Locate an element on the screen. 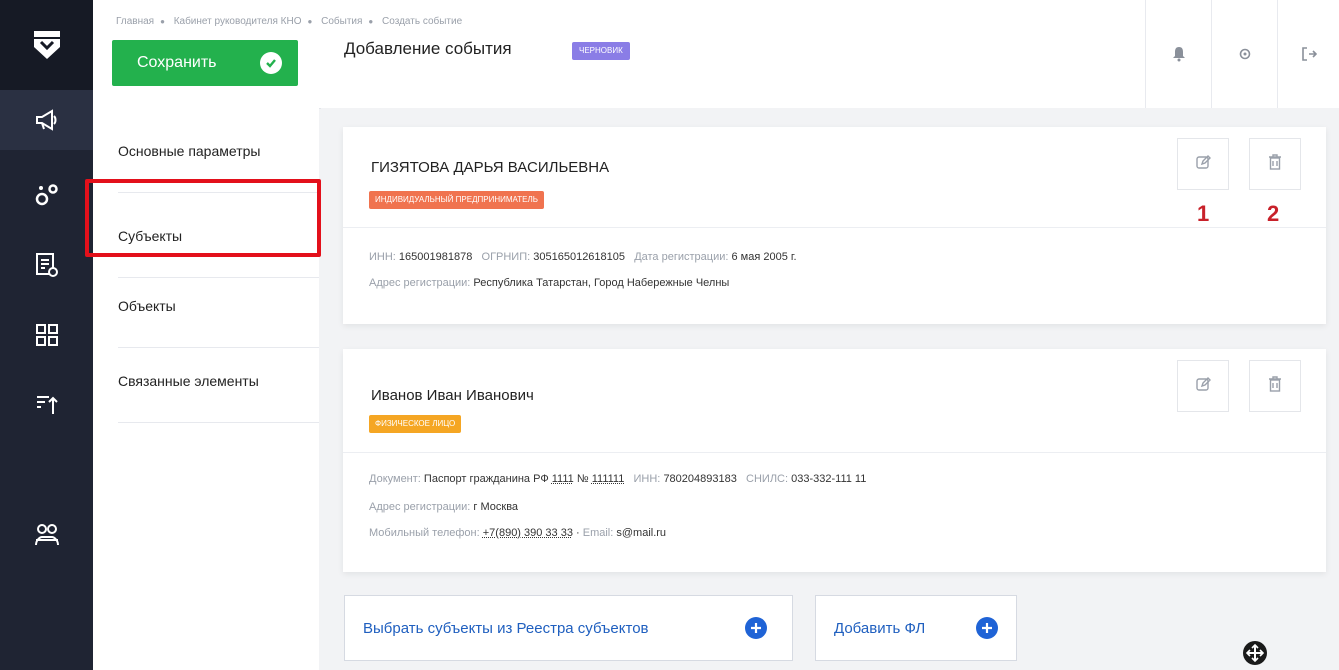 The image size is (1339, 670). gears-icon is located at coordinates (46, 195).